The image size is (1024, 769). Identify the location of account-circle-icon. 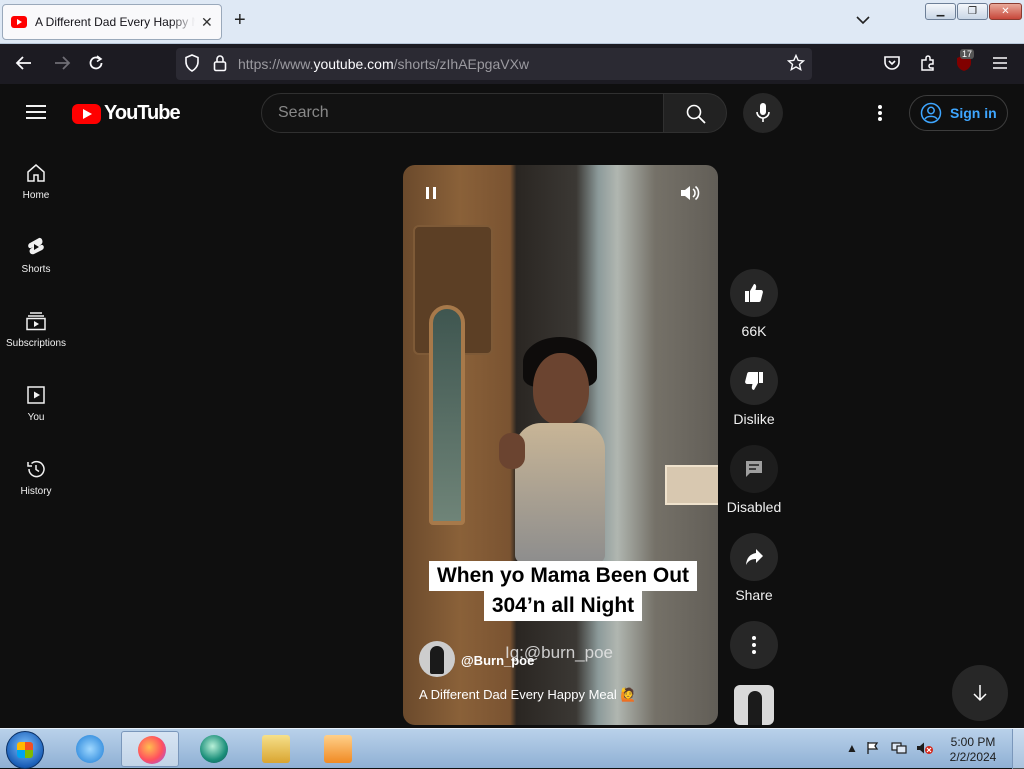
(931, 113).